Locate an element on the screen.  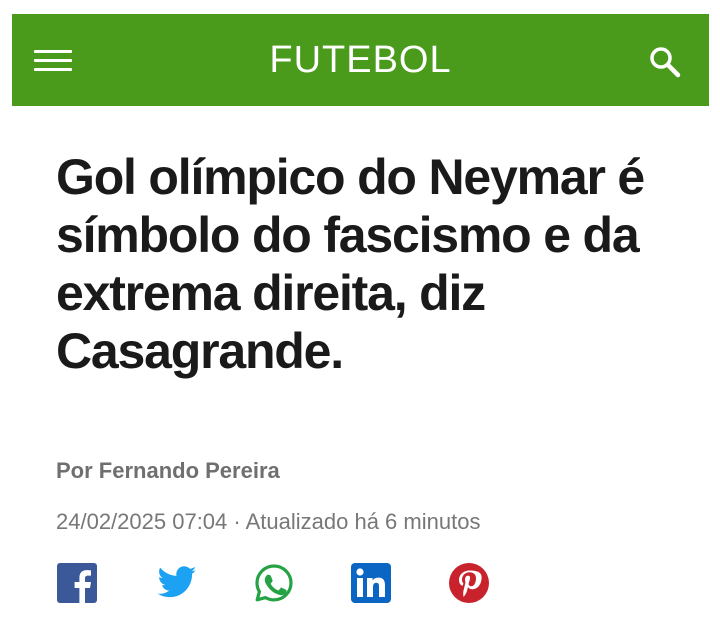
updated-time: Atualizado há 6 minutos is located at coordinates (363, 521).